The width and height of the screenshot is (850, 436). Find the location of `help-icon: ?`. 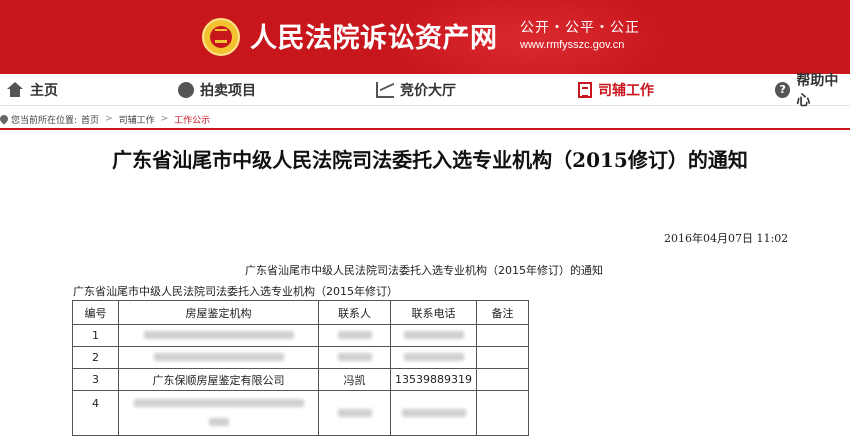

help-icon: ? is located at coordinates (783, 90).